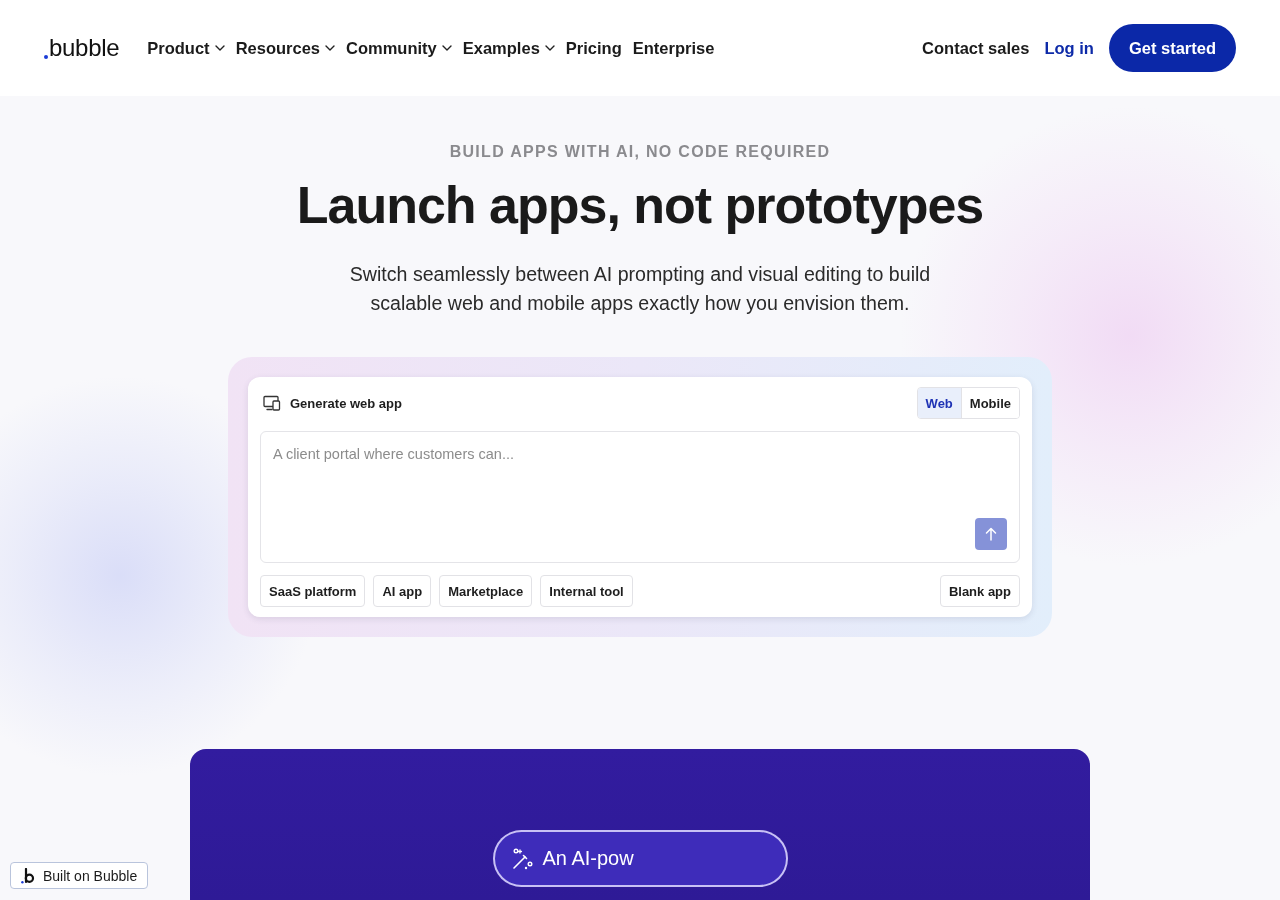 Image resolution: width=1280 pixels, height=900 pixels. Describe the element at coordinates (1172, 48) in the screenshot. I see `get-started-button: Get started` at that location.